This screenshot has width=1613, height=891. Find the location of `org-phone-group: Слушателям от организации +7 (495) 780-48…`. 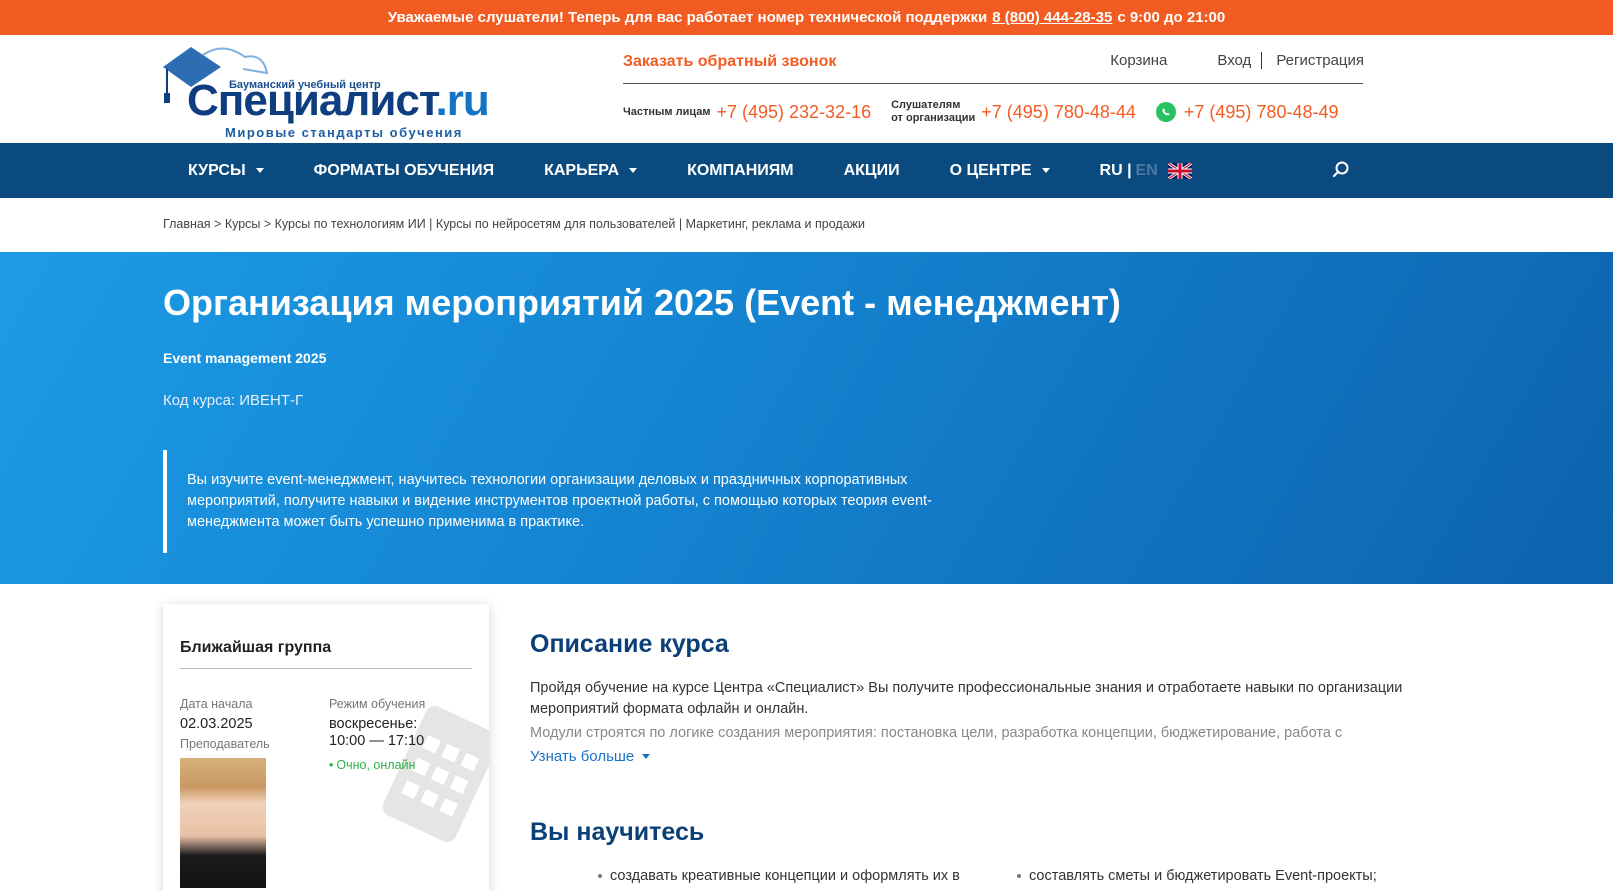

org-phone-group: Слушателям от организации +7 (495) 780-48… is located at coordinates (1013, 112).